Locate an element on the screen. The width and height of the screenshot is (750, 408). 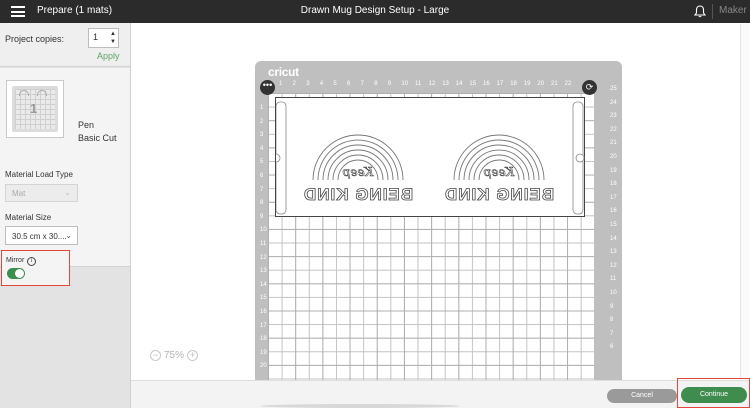
user-name: Maker is located at coordinates (733, 10).